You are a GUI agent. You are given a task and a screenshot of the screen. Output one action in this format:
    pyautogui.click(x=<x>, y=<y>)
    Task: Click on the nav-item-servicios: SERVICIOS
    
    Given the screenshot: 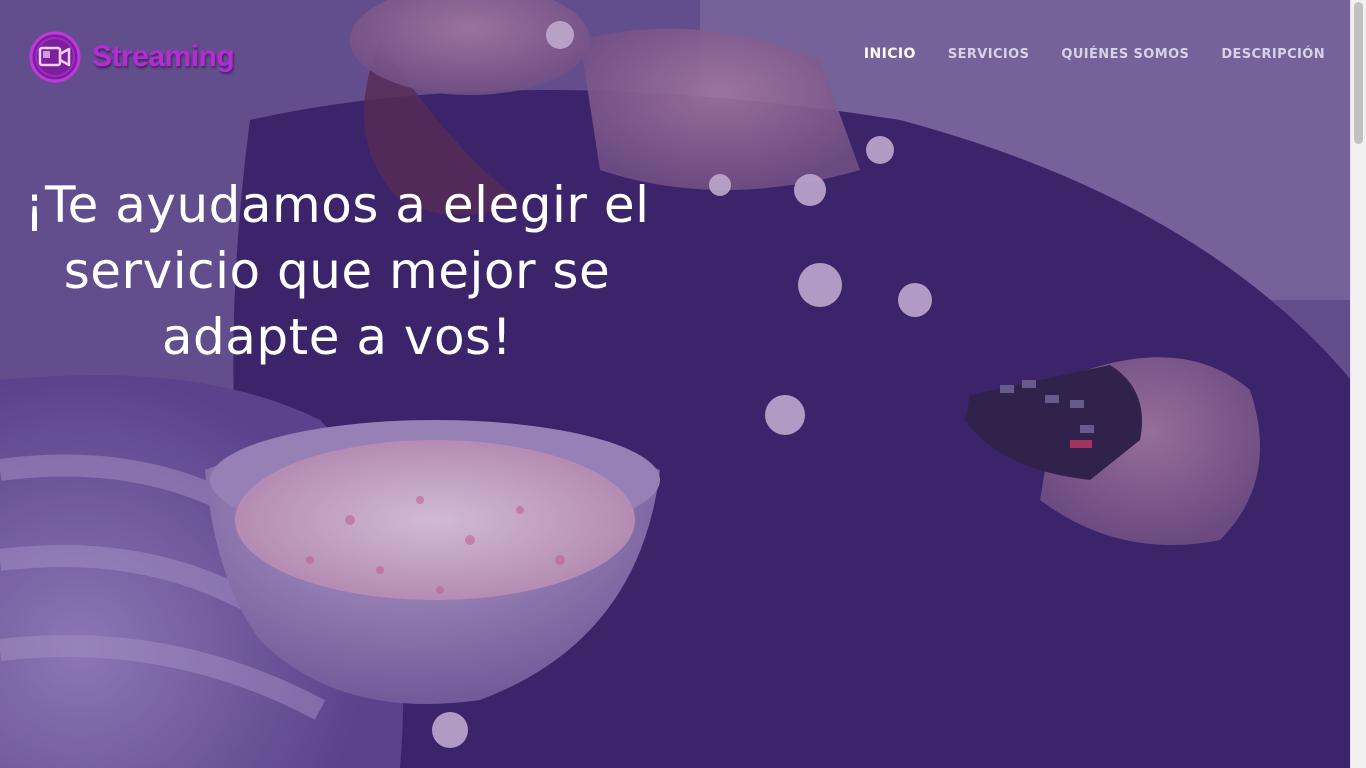 What is the action you would take?
    pyautogui.click(x=989, y=54)
    